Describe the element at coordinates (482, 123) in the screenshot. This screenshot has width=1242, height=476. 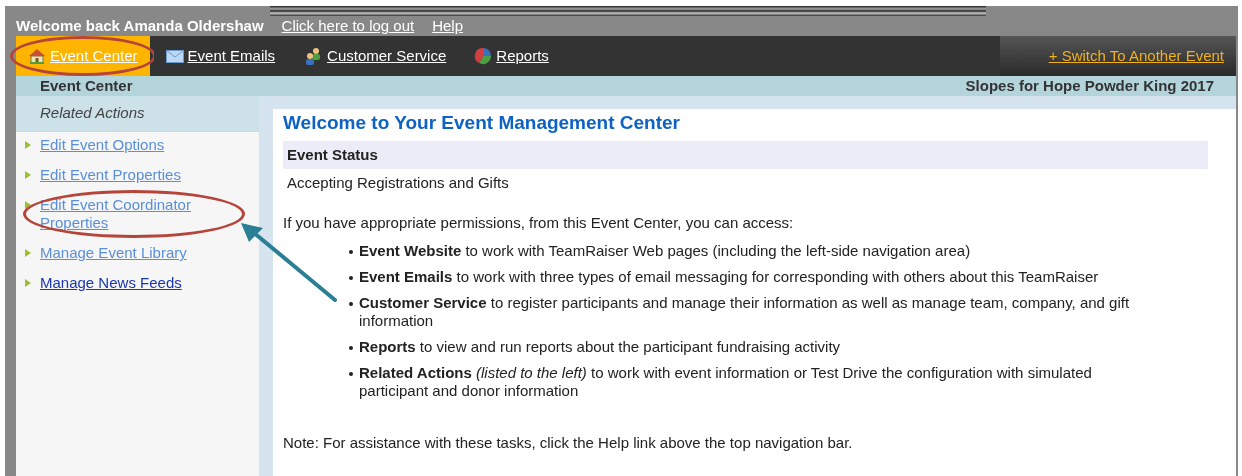
I see `page-title: Welcome to Your Event Management Center` at that location.